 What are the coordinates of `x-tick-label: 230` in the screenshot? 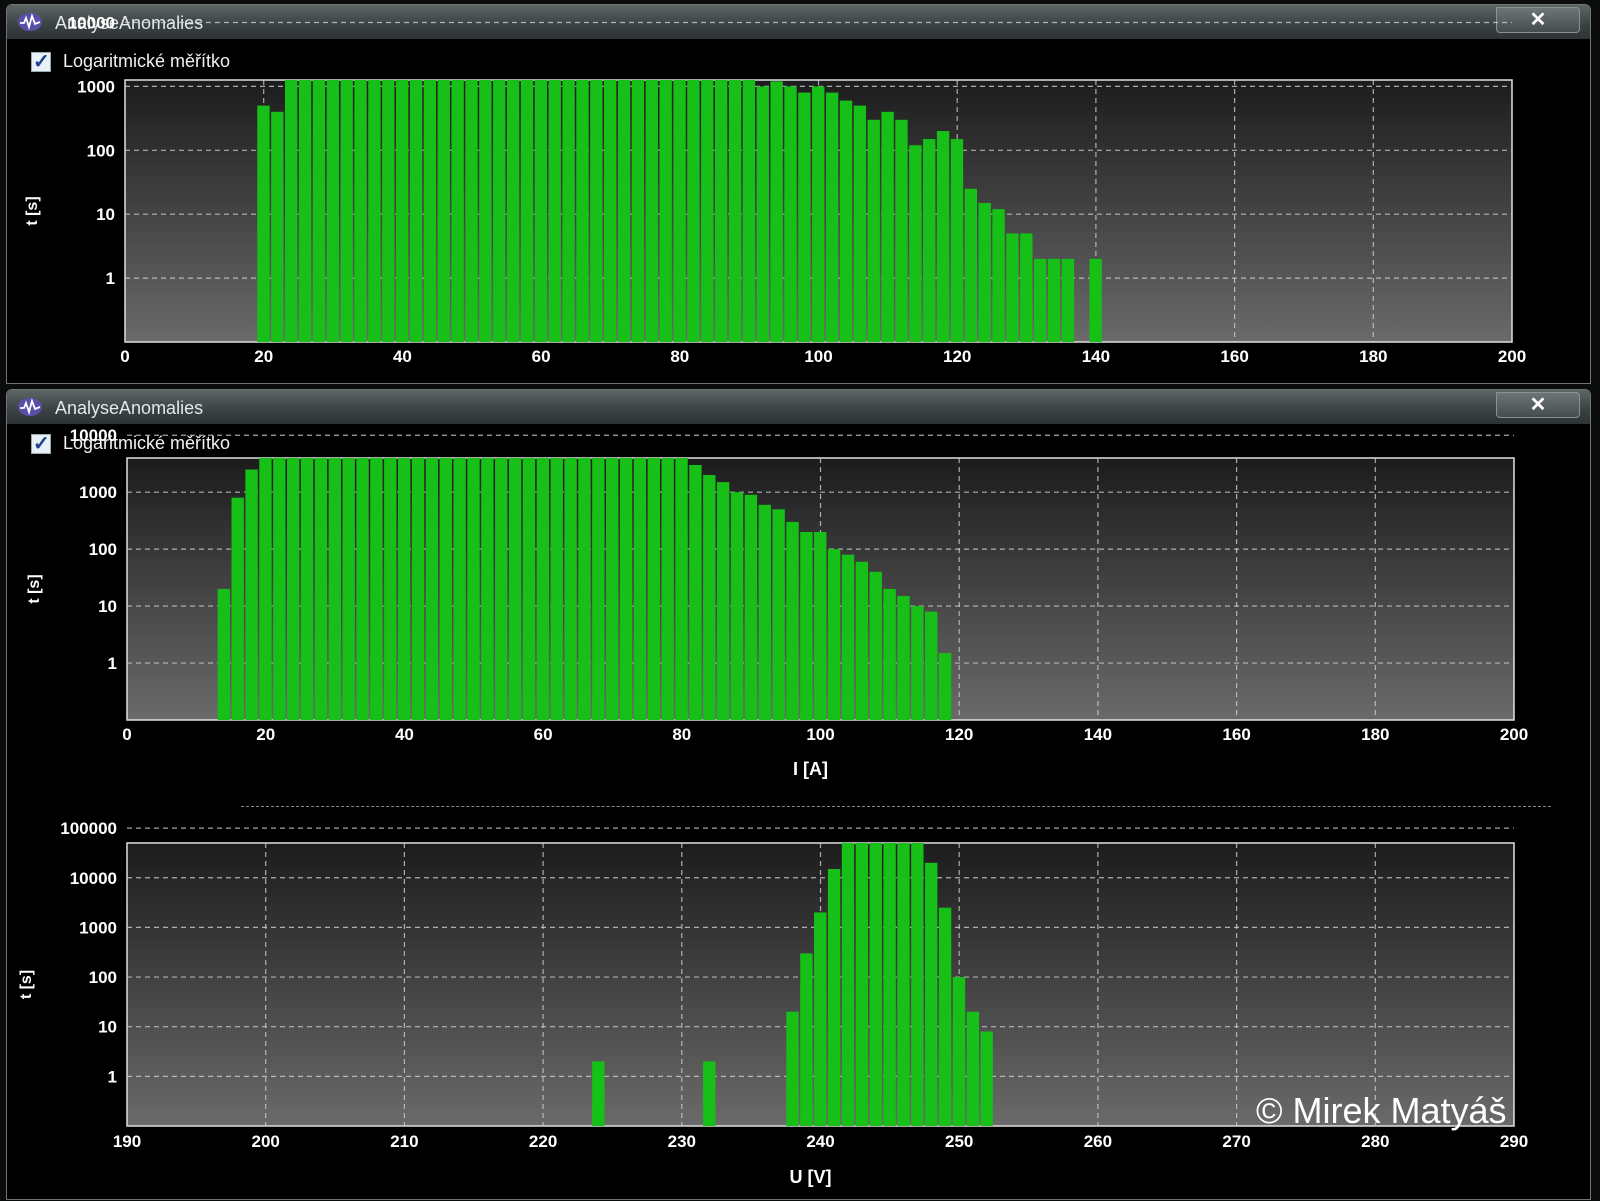 It's located at (682, 1141).